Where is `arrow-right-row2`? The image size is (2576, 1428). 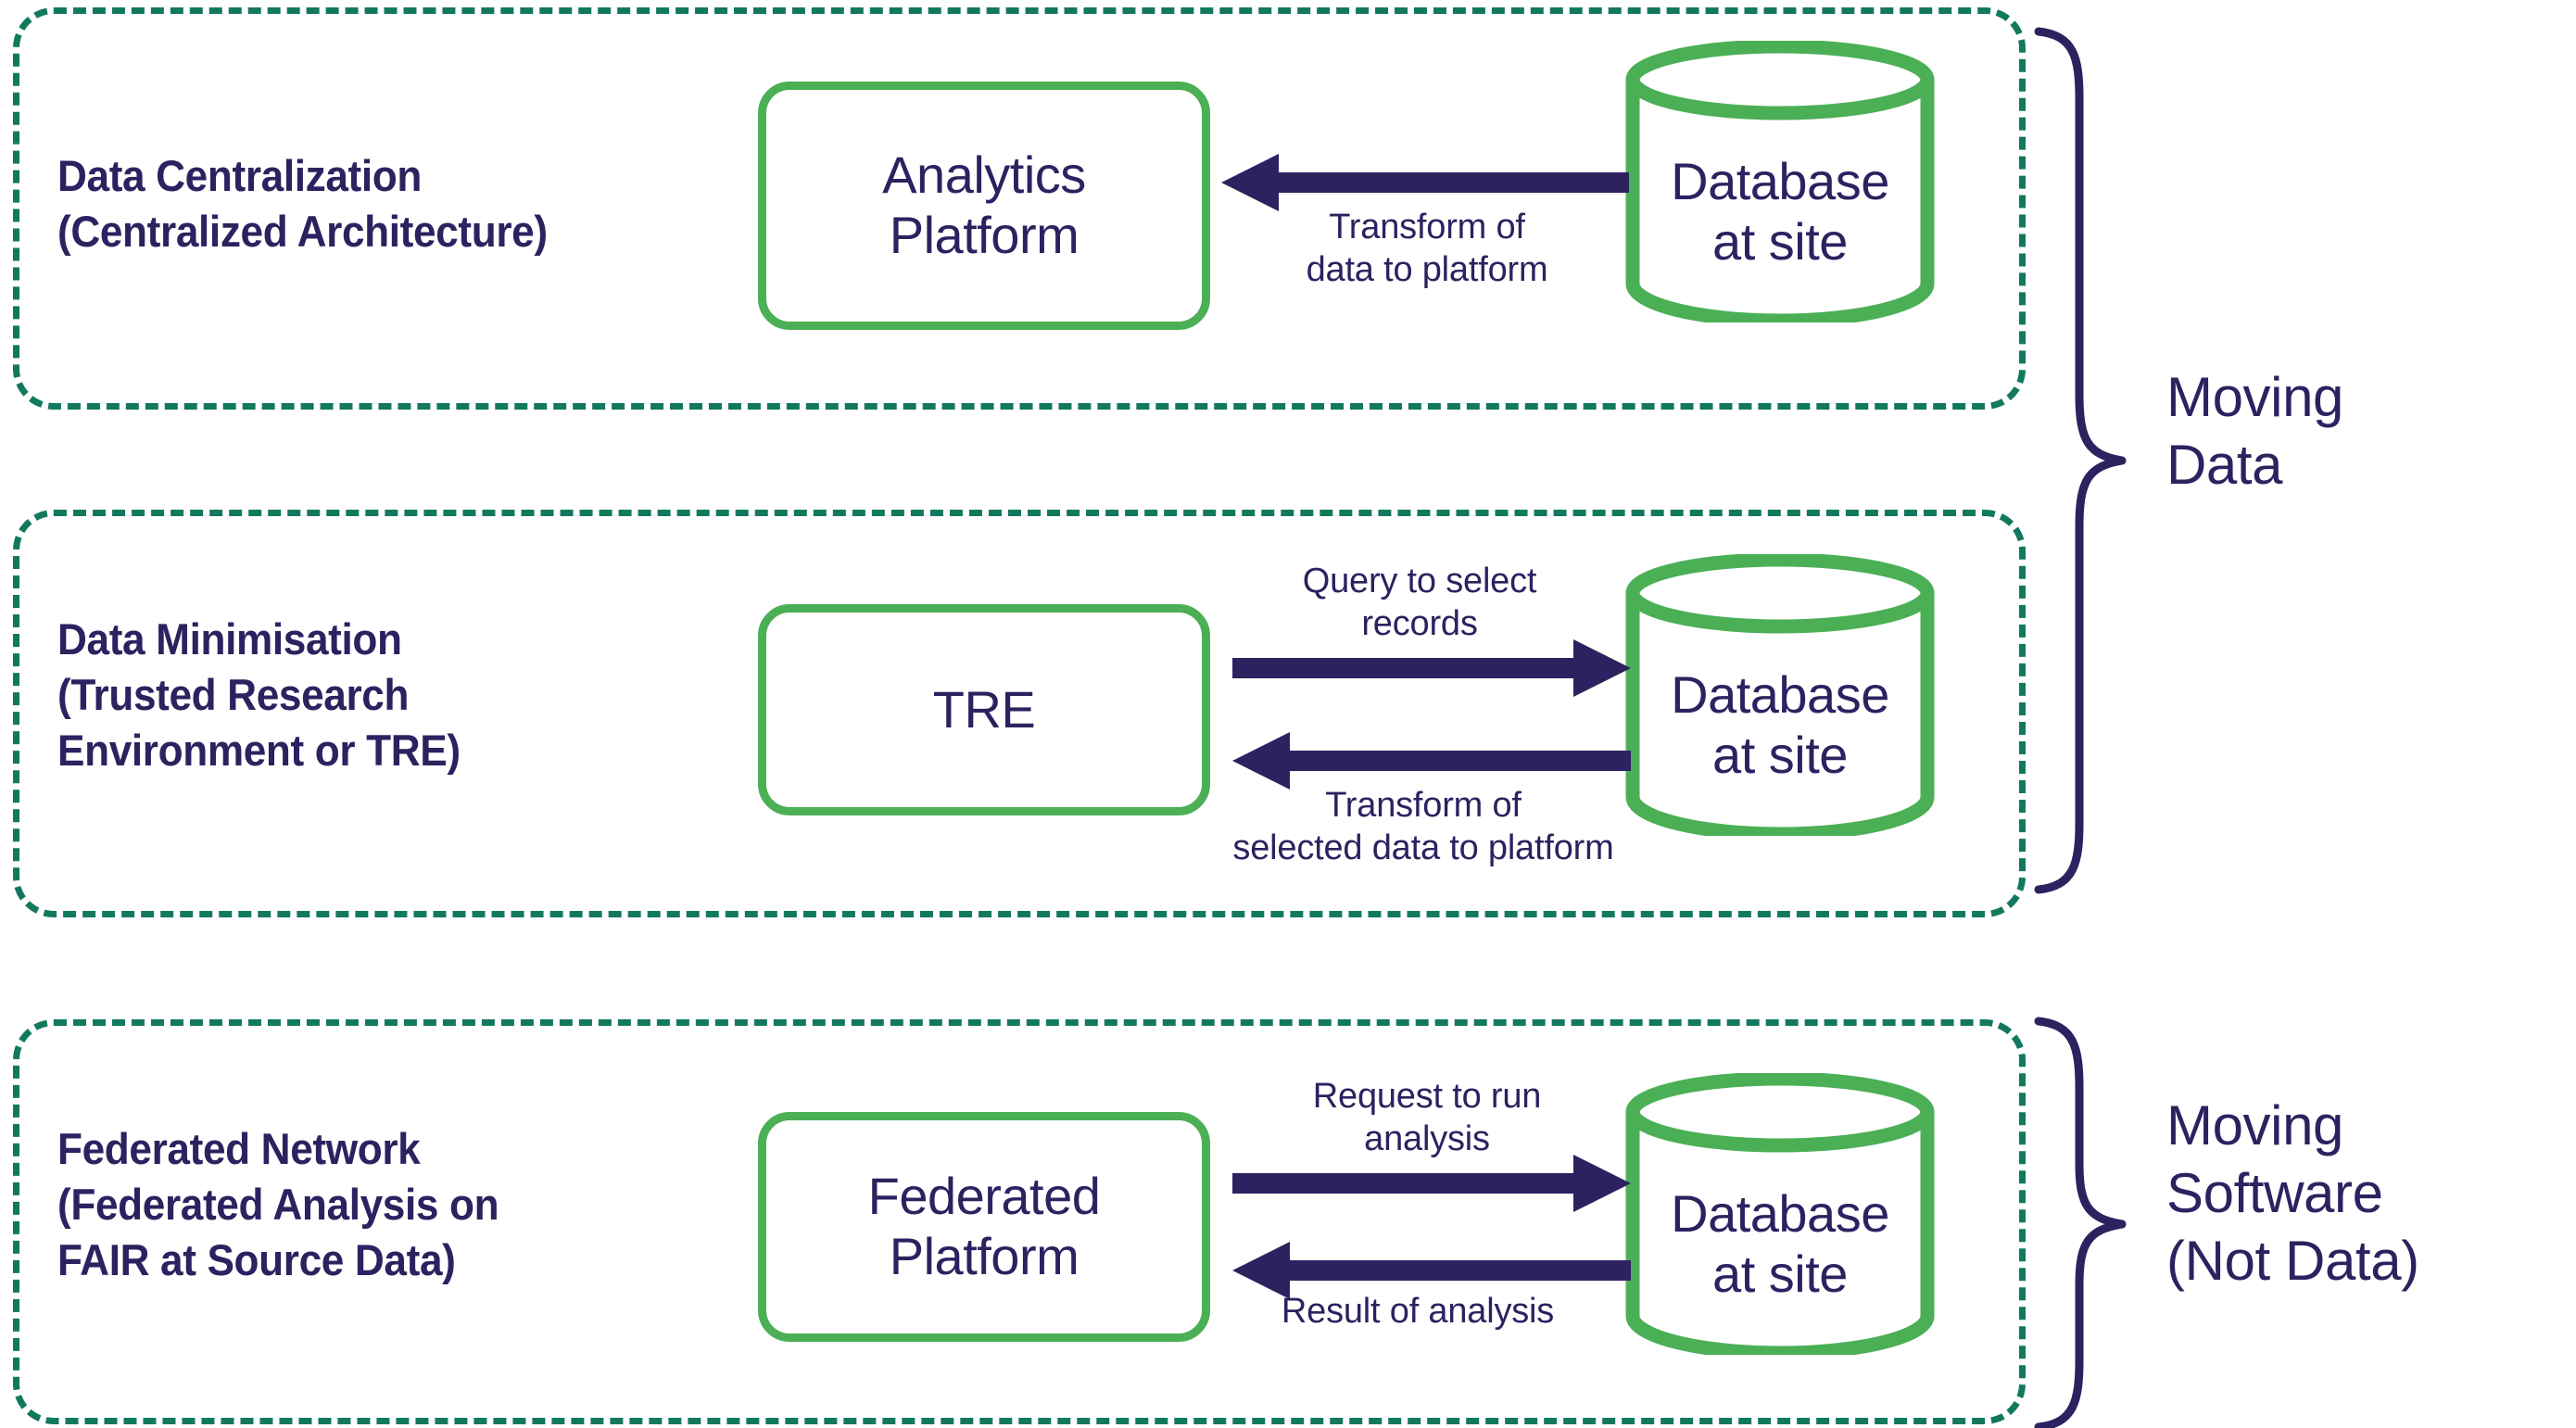 arrow-right-row2 is located at coordinates (1431, 668).